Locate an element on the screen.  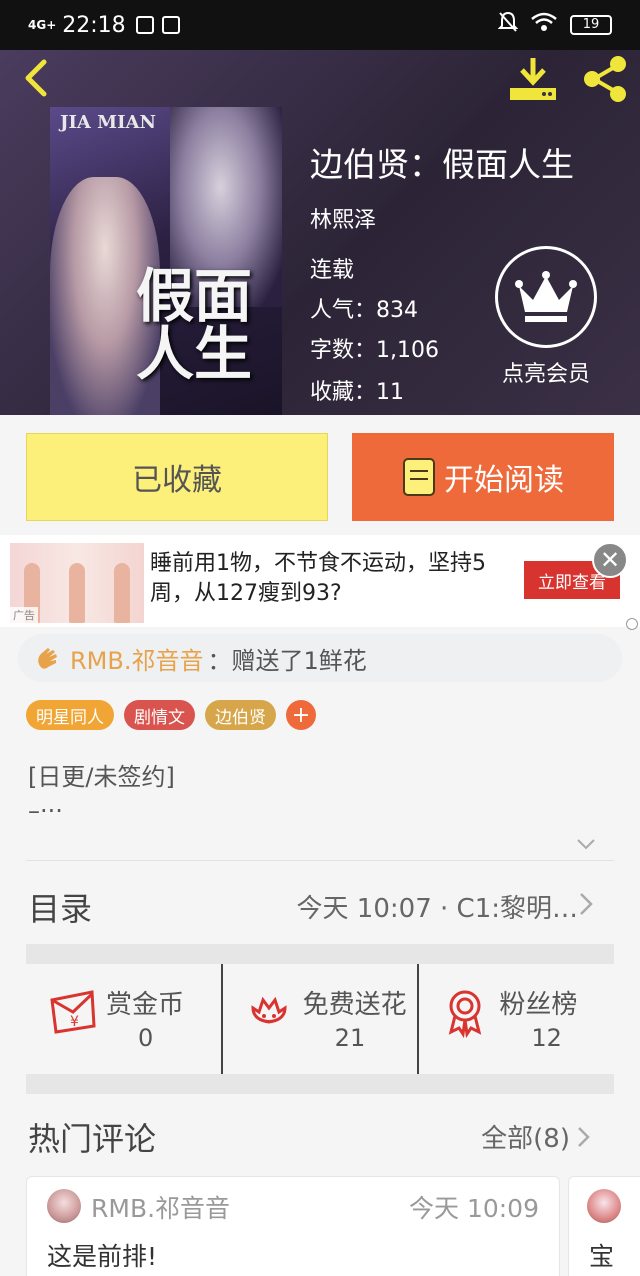
comment-card: RMB.祁音音 今天 10:09 这是前排! is located at coordinates (293, 1226).